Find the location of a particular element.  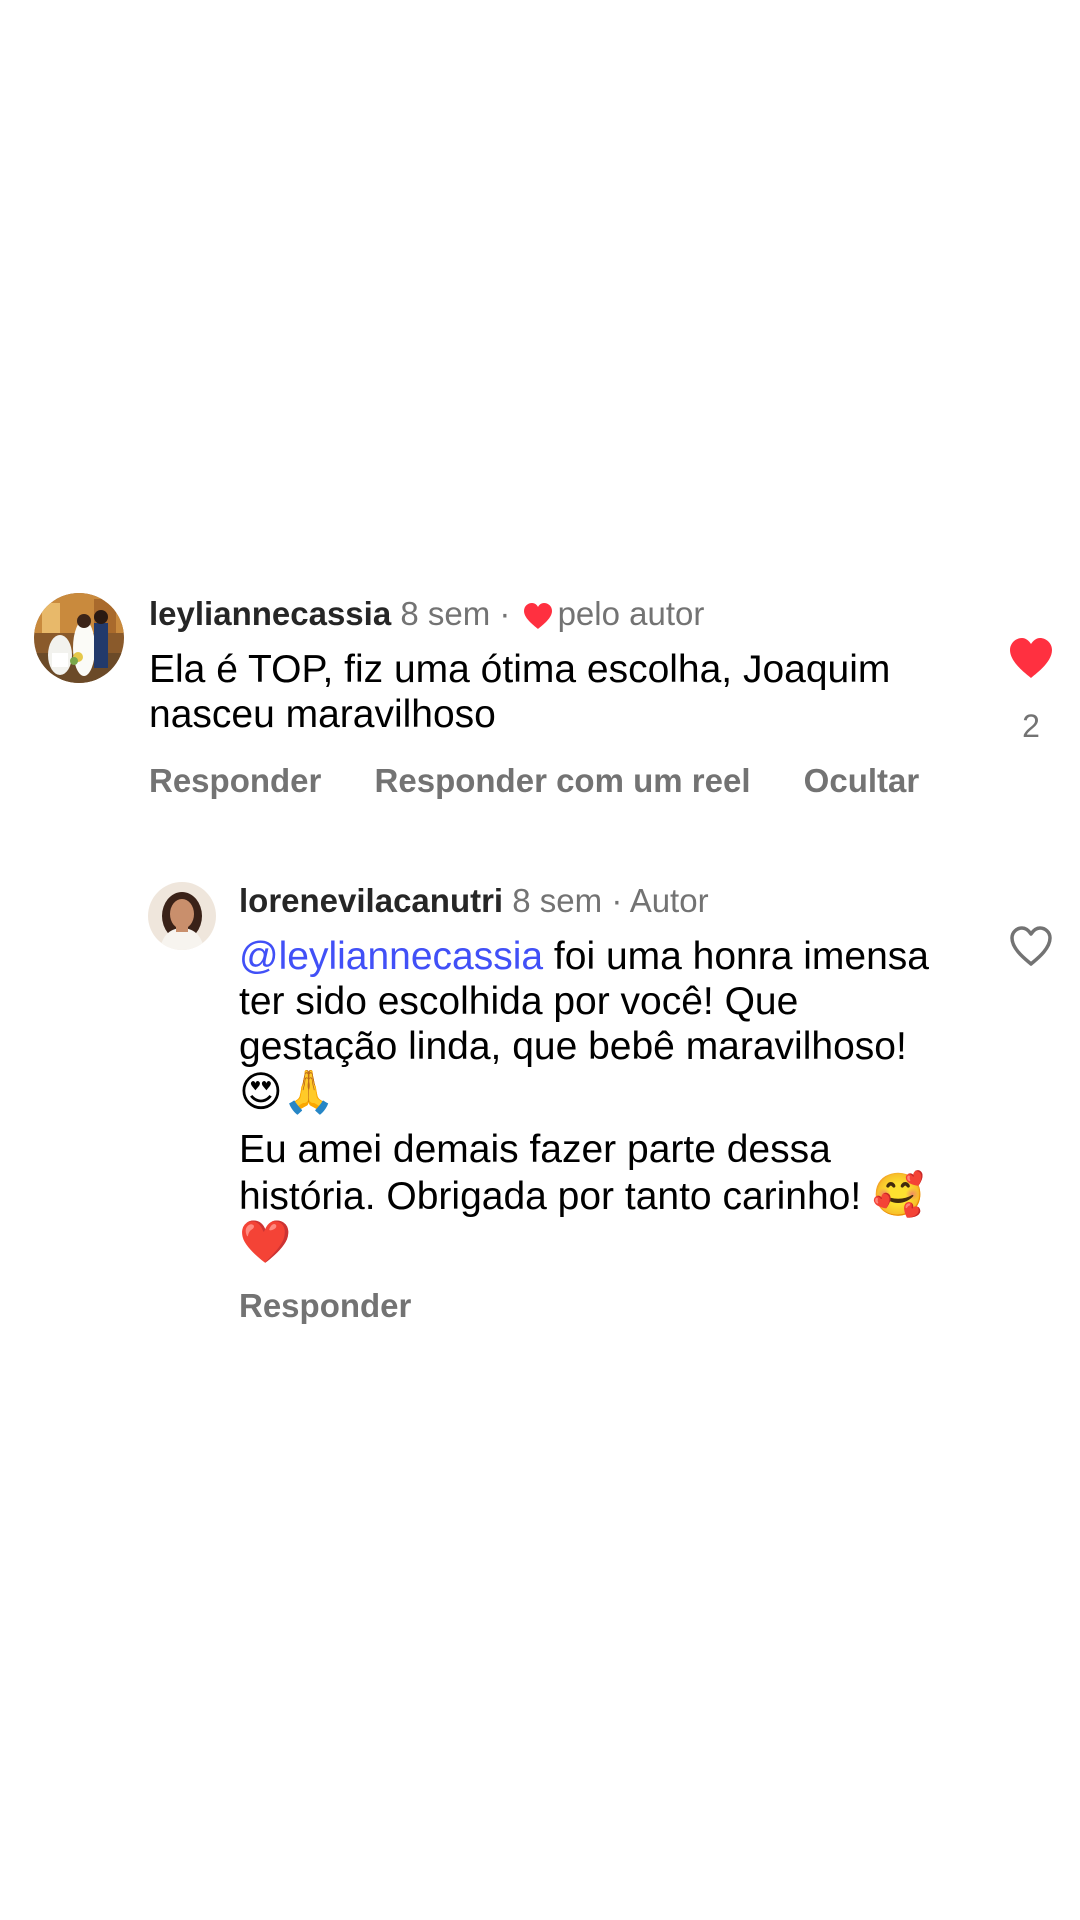

heart-outline-icon is located at coordinates (1031, 946).